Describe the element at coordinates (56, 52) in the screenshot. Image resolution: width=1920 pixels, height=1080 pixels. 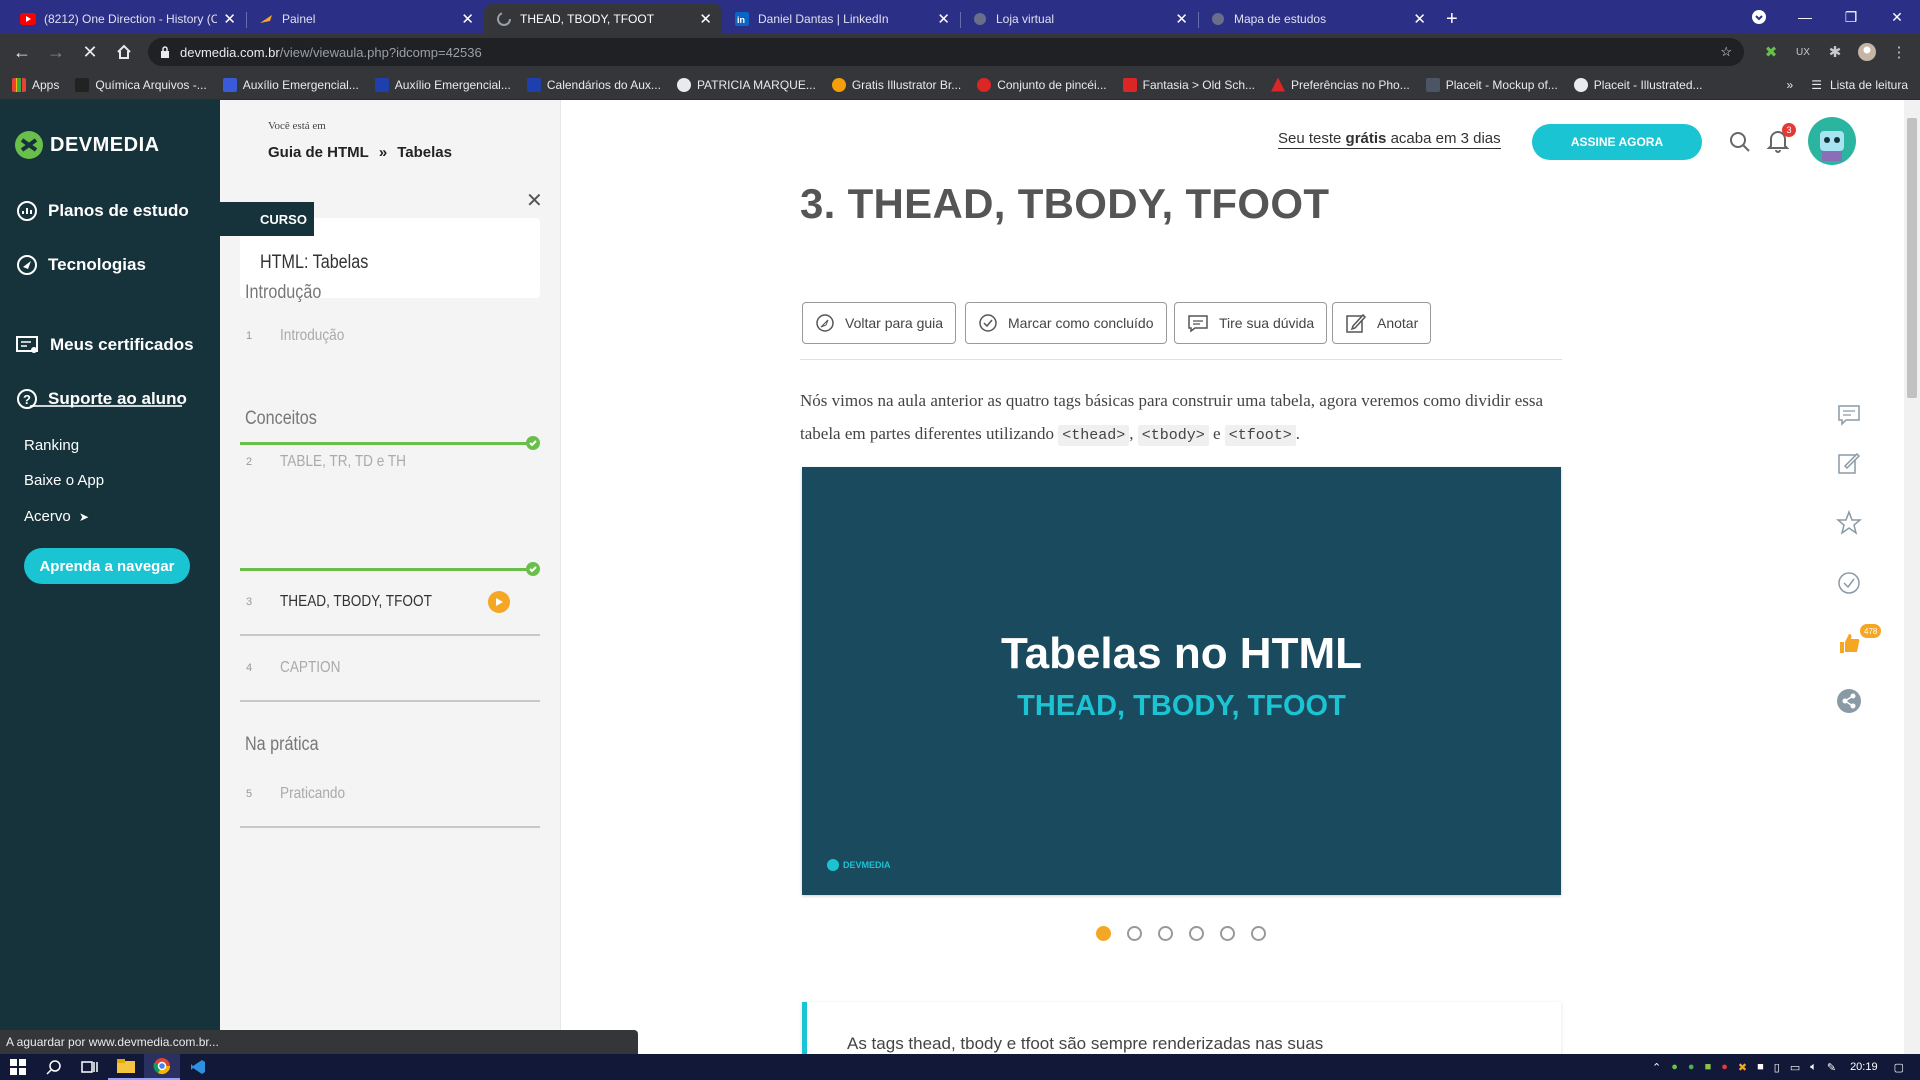
I see `forward-icon: →` at that location.